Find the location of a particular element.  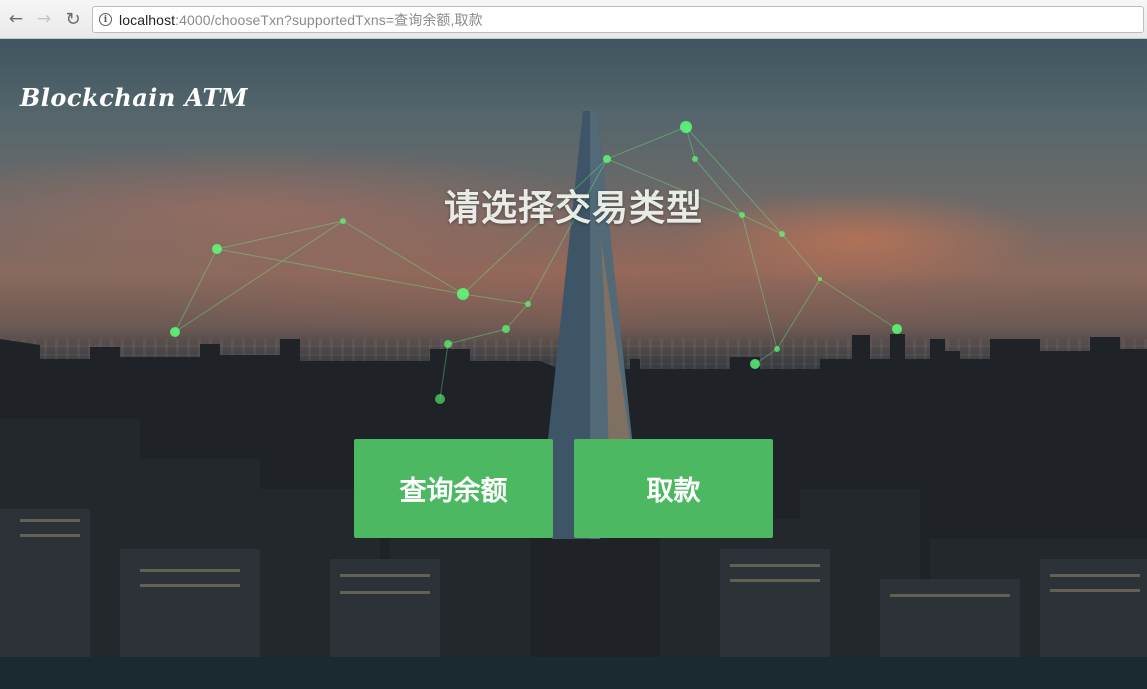

info-icon: i is located at coordinates (105, 19).